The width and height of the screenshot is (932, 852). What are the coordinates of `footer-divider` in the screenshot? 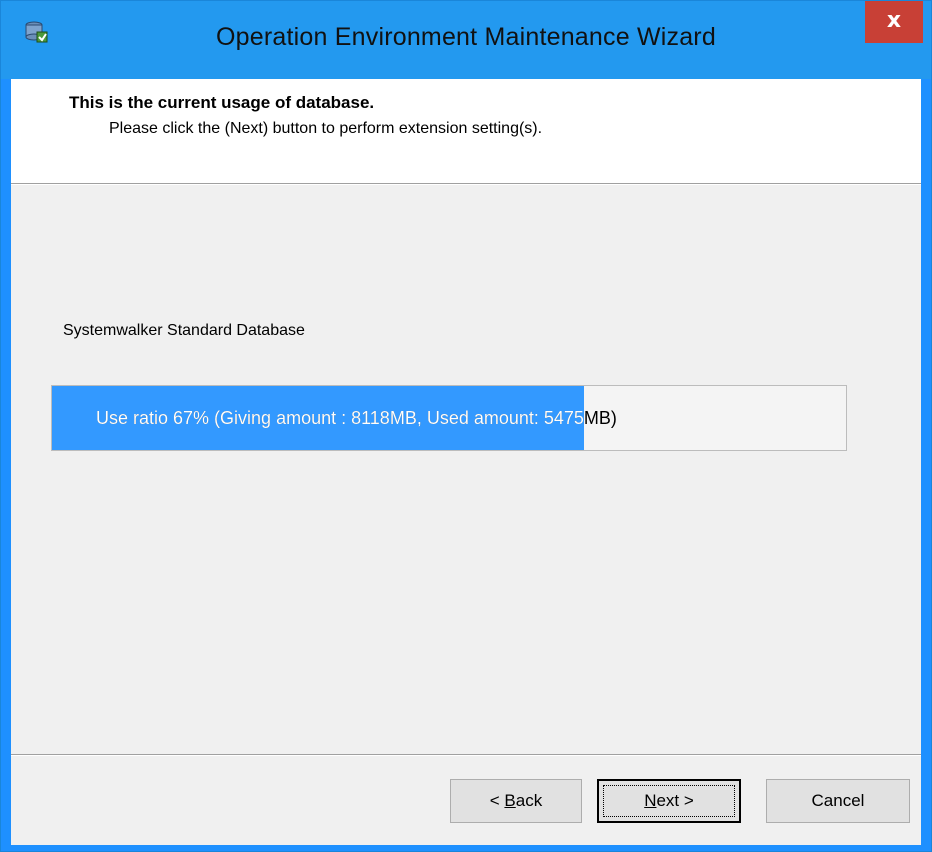 It's located at (466, 755).